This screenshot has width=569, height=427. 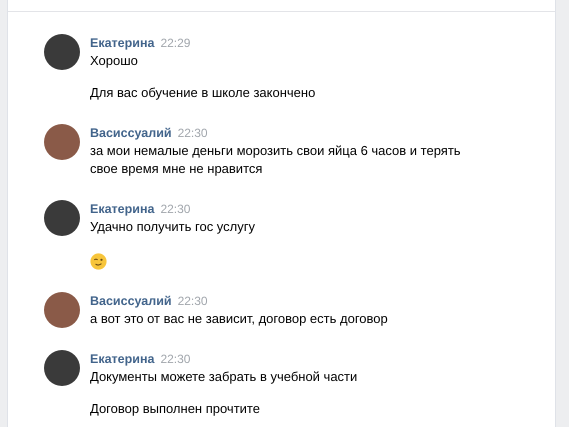 I want to click on message-text: а вот это от вас не зависит, договор есть договор, so click(x=239, y=319).